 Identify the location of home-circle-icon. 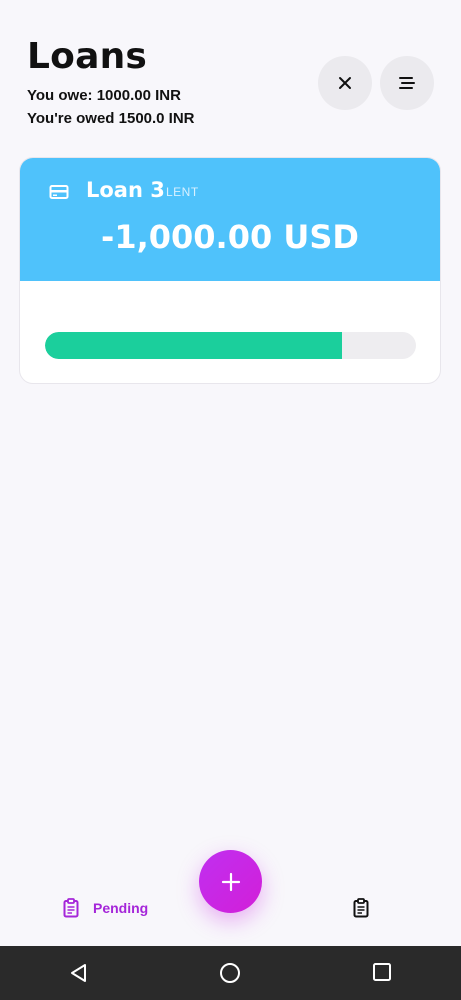
(230, 973).